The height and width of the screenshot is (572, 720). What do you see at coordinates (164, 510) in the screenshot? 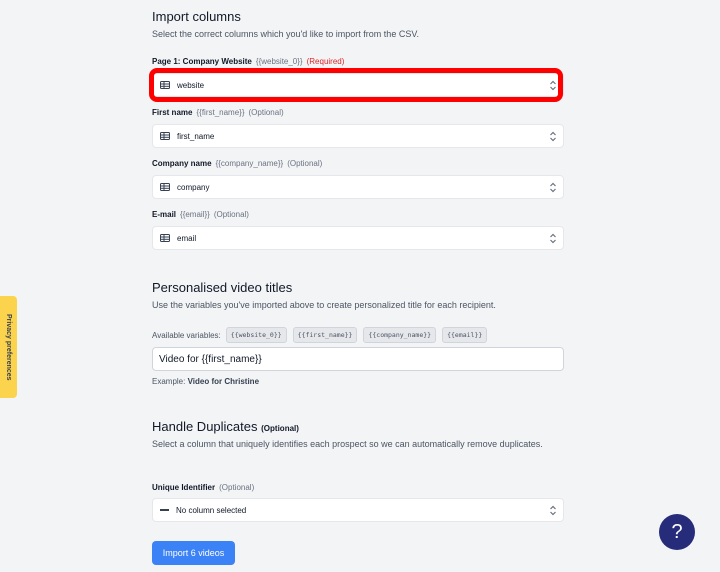
I see `minus-icon` at bounding box center [164, 510].